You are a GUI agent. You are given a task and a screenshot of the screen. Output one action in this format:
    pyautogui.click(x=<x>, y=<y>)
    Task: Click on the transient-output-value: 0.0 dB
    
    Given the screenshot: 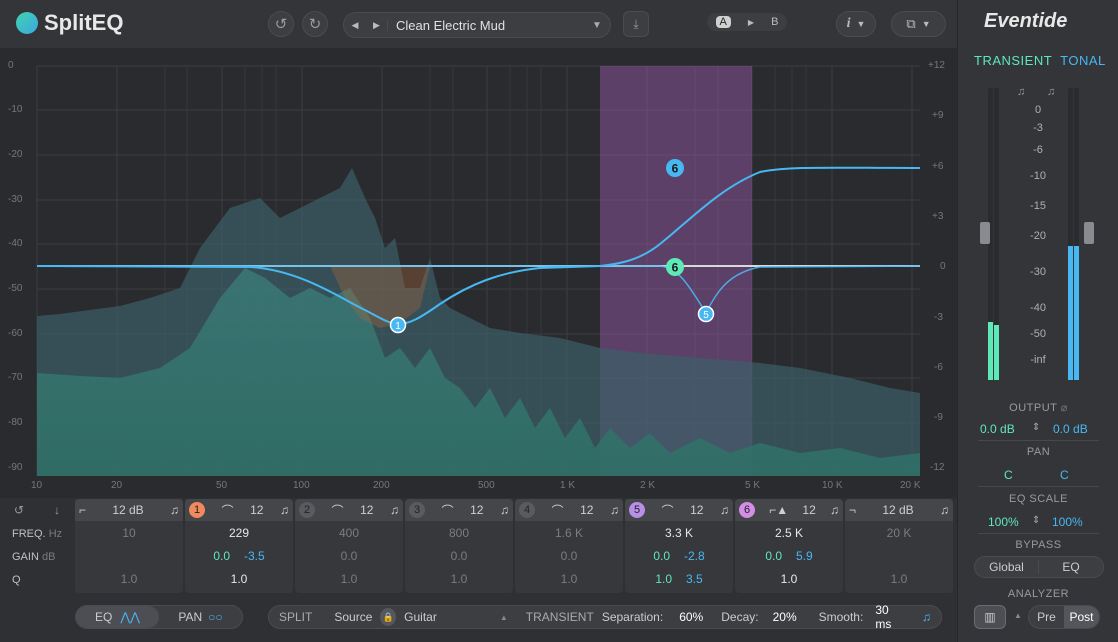 What is the action you would take?
    pyautogui.click(x=997, y=429)
    